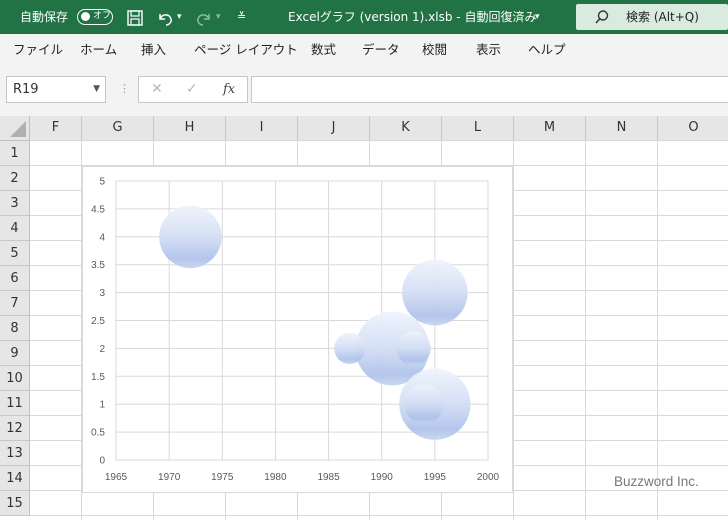 The height and width of the screenshot is (520, 728). Describe the element at coordinates (124, 88) in the screenshot. I see `formula-bar-grip-icon: ⋮` at that location.